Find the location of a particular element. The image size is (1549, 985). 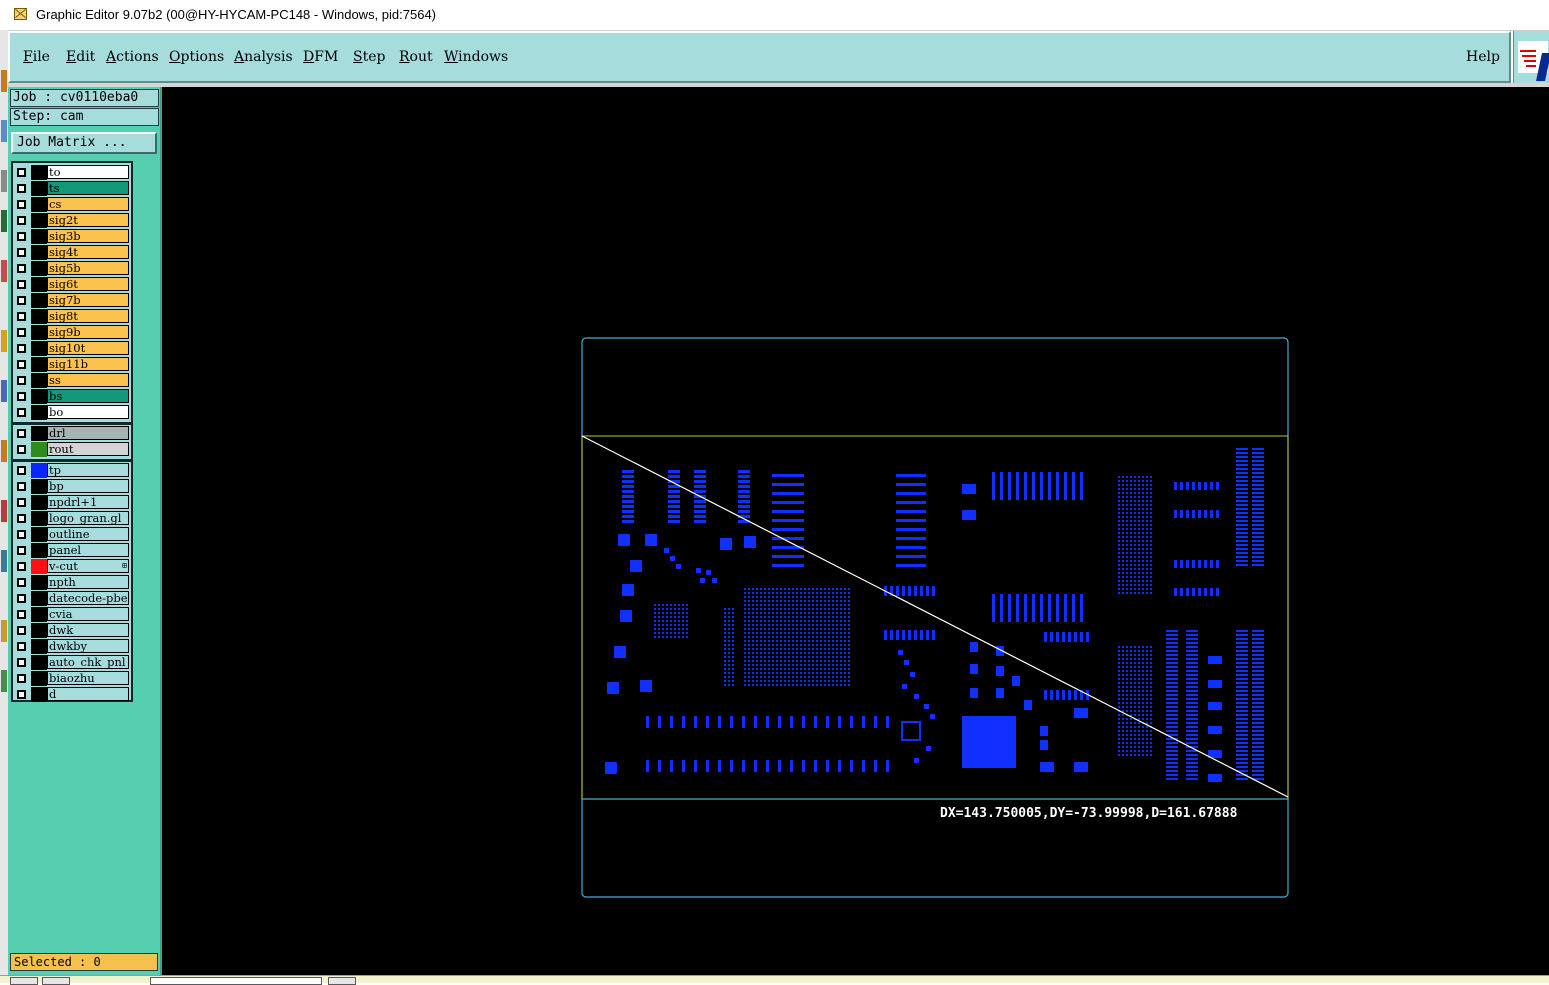

layer-name: npdrl+1 is located at coordinates (88, 502).